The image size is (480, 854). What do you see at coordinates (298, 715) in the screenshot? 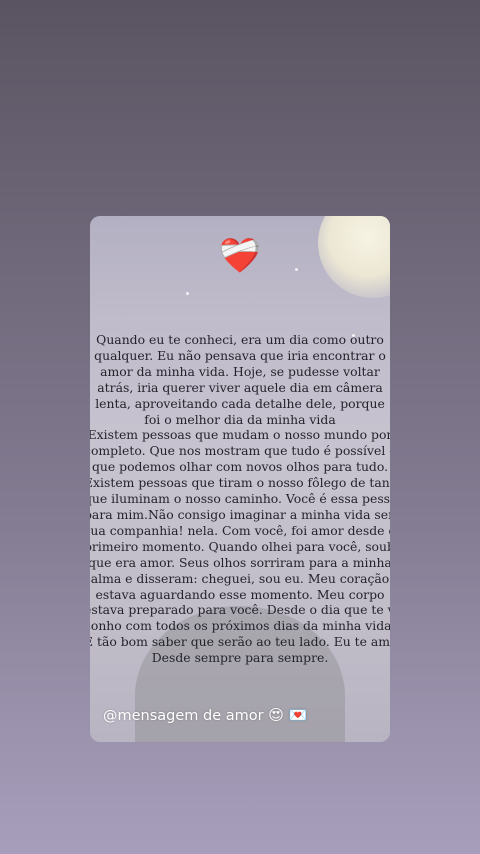
I see `love-letter-emoji-icon: 💌` at bounding box center [298, 715].